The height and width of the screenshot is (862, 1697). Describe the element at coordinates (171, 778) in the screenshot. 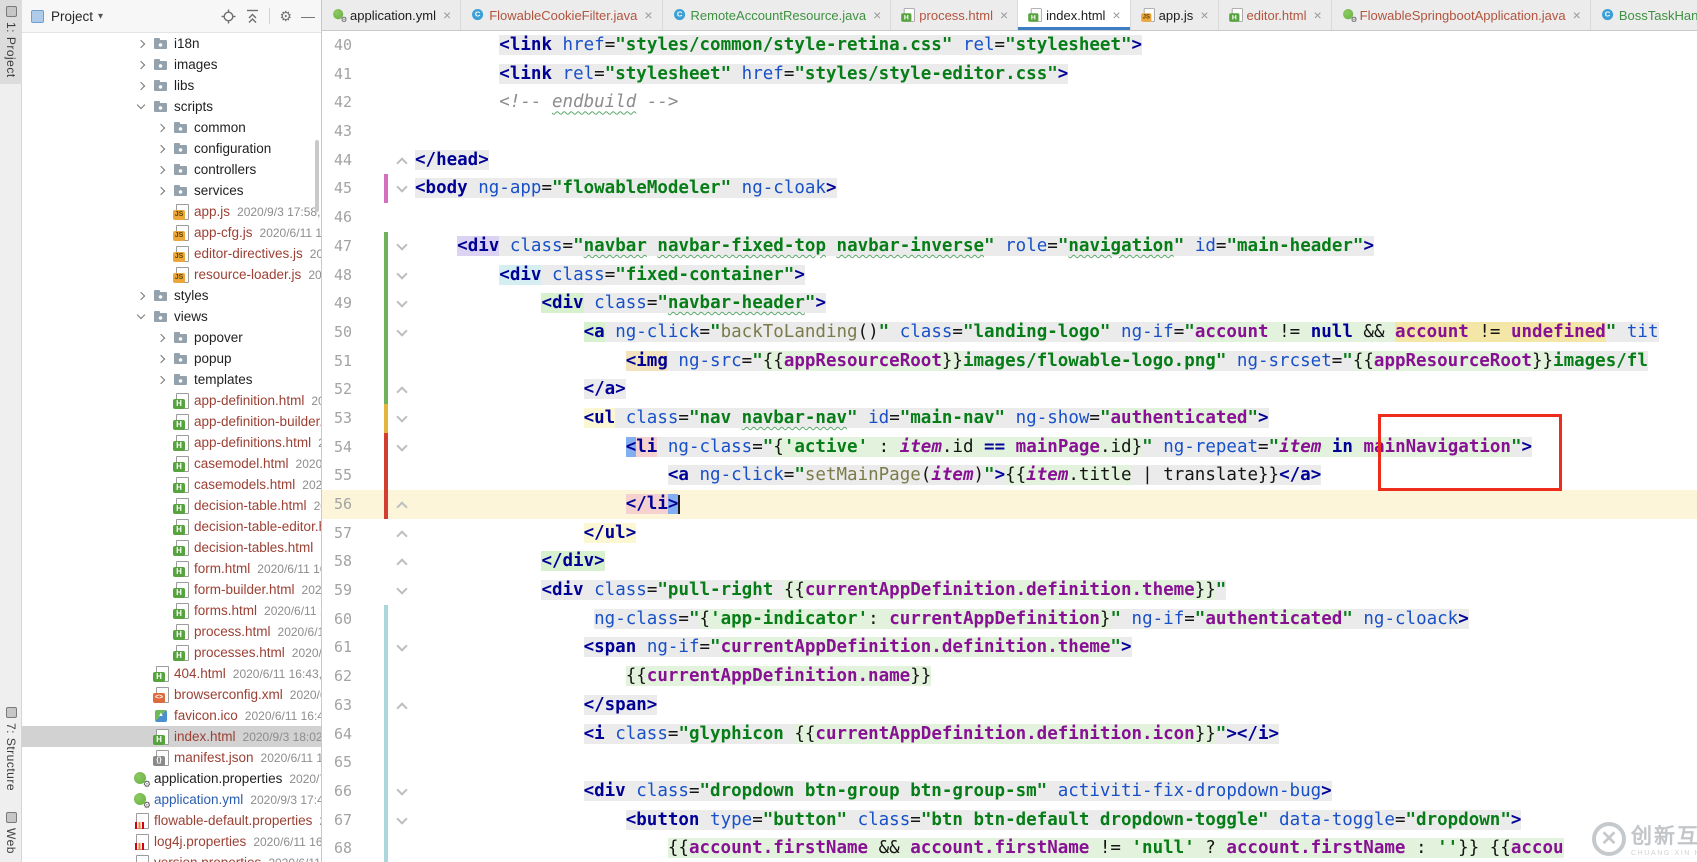

I see `tree-item-application.properties: application.properties 2020/7/` at that location.